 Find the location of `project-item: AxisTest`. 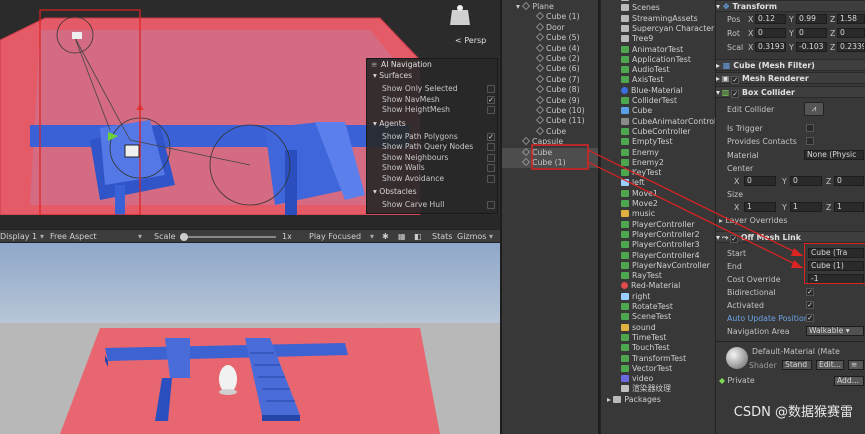

project-item: AxisTest is located at coordinates (658, 80).